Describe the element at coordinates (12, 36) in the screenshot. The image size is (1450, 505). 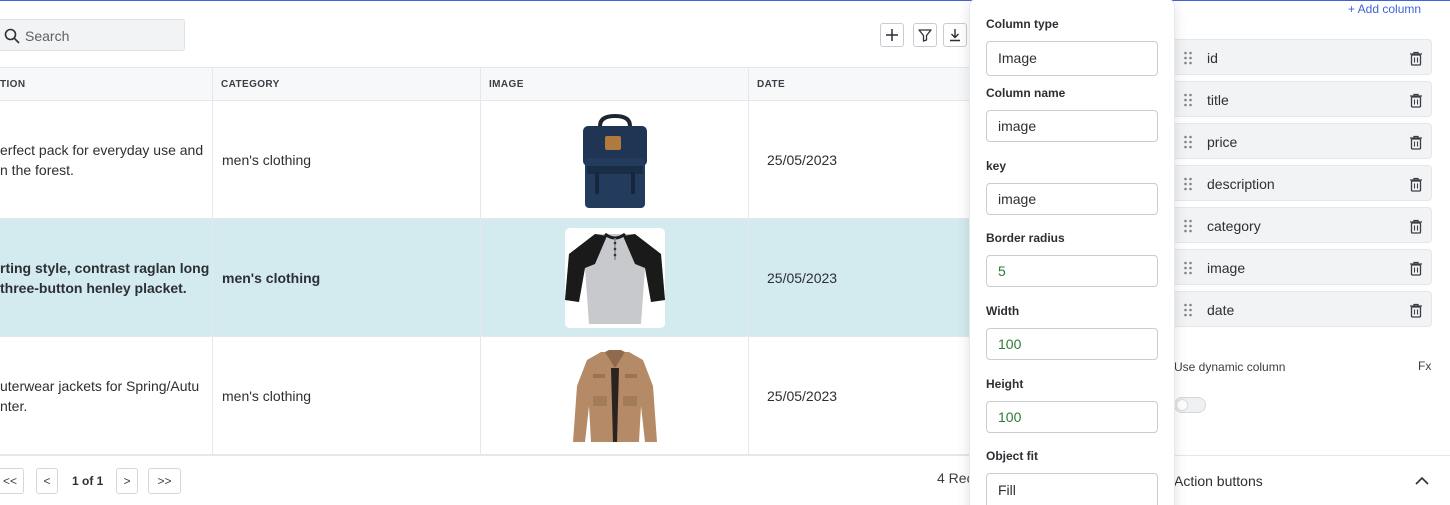
I see `search-icon` at that location.